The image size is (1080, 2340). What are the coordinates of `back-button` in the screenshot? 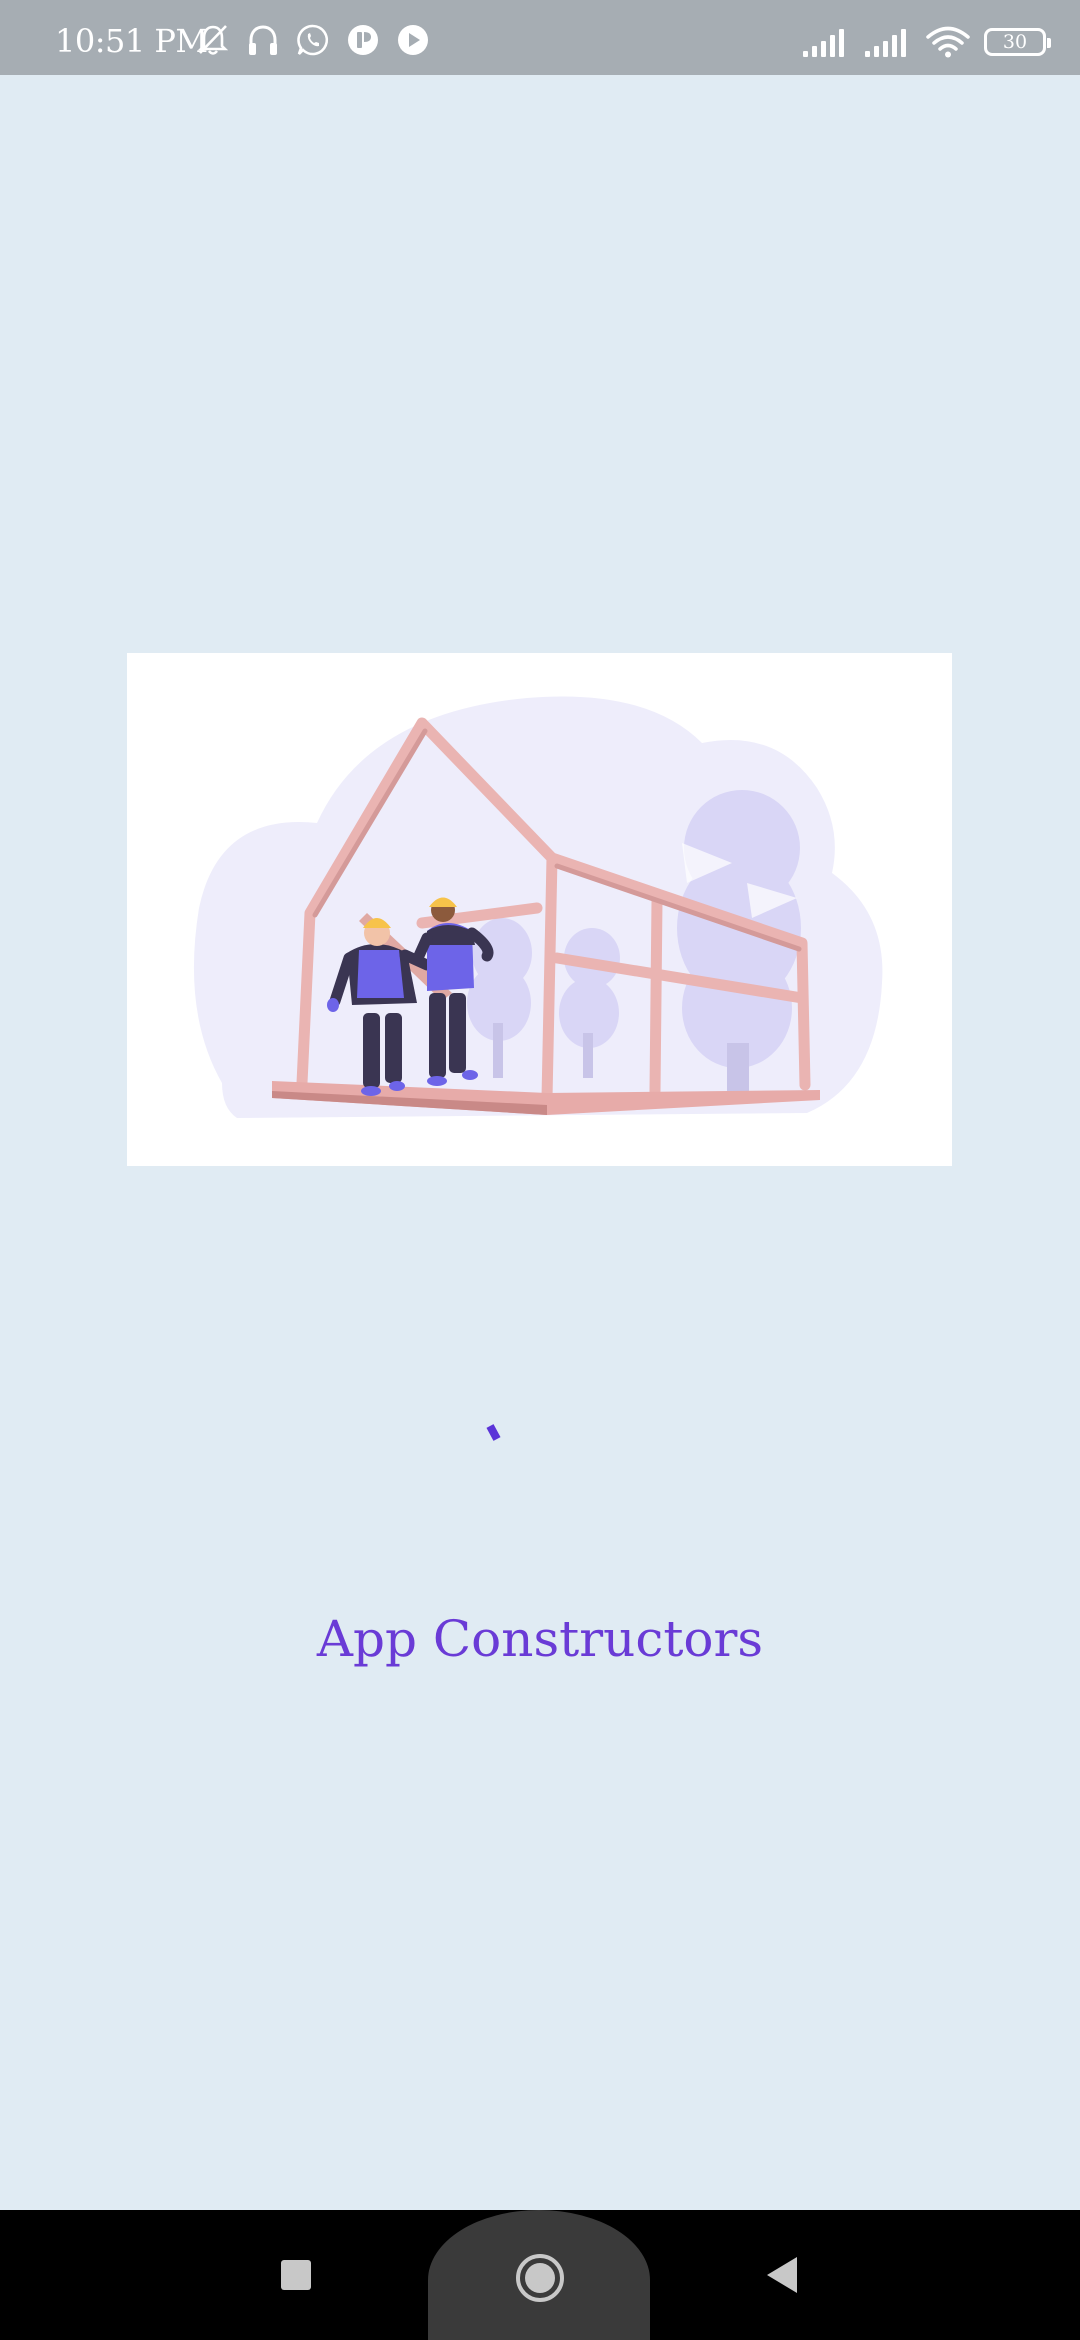 It's located at (782, 2275).